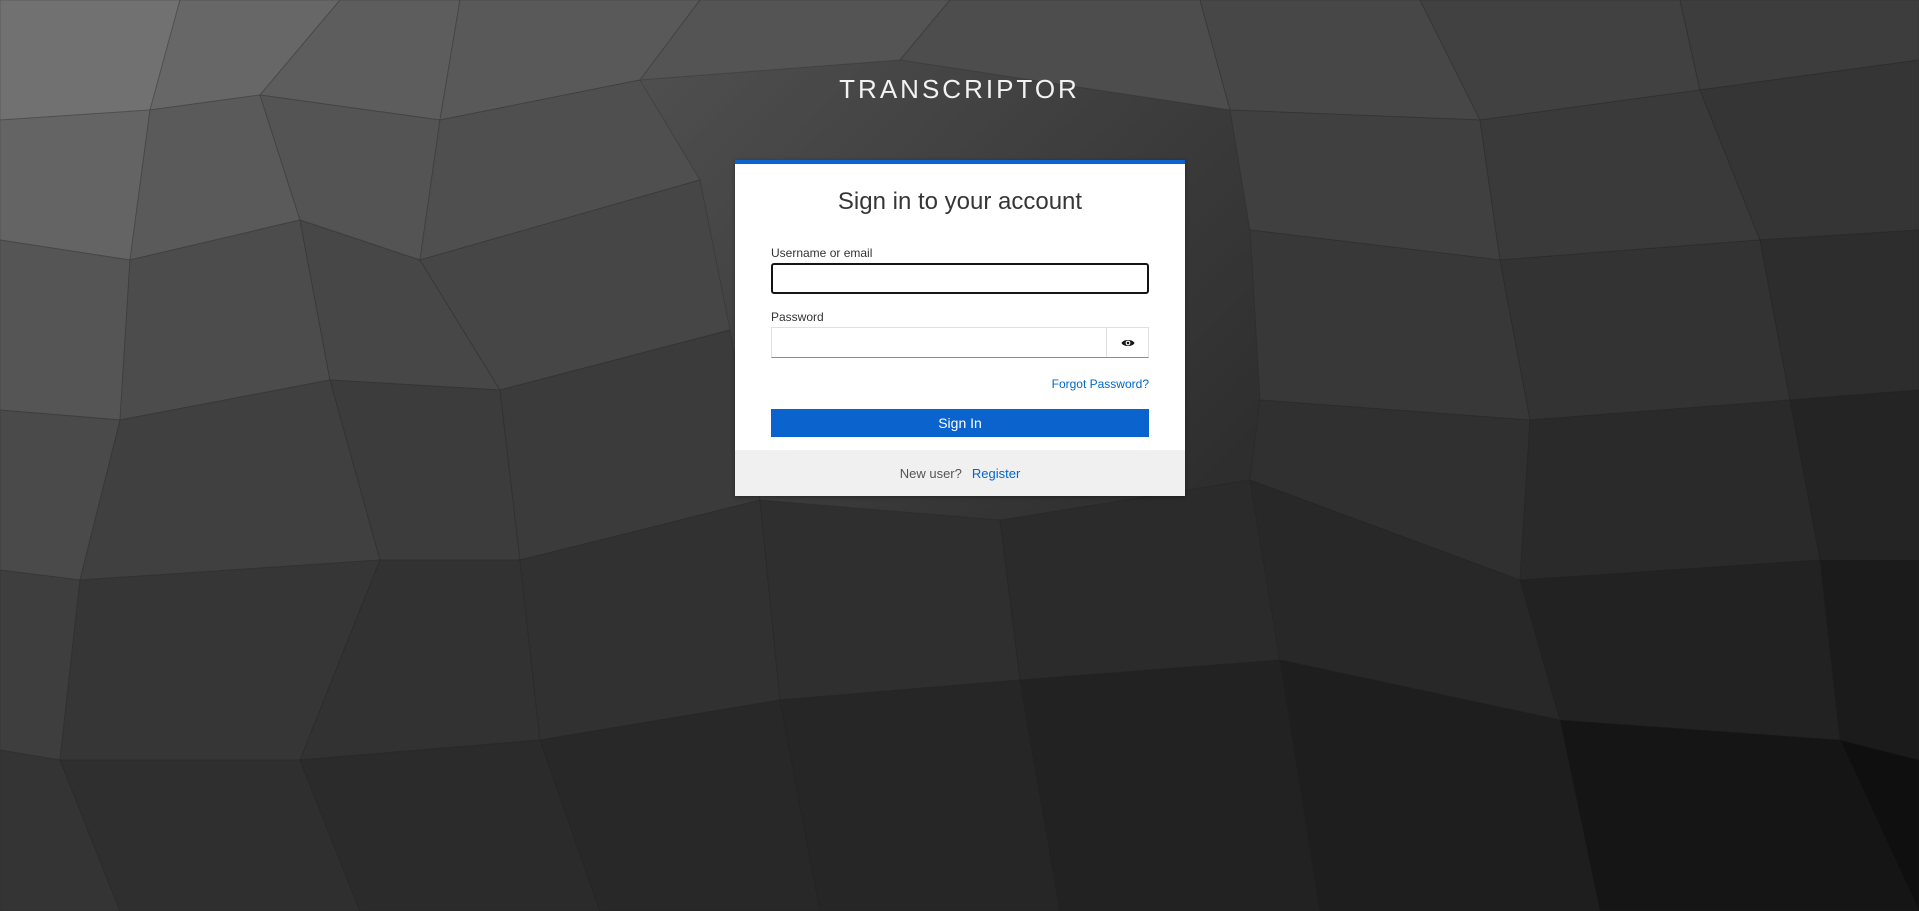 This screenshot has width=1919, height=911. I want to click on password-field, so click(960, 342).